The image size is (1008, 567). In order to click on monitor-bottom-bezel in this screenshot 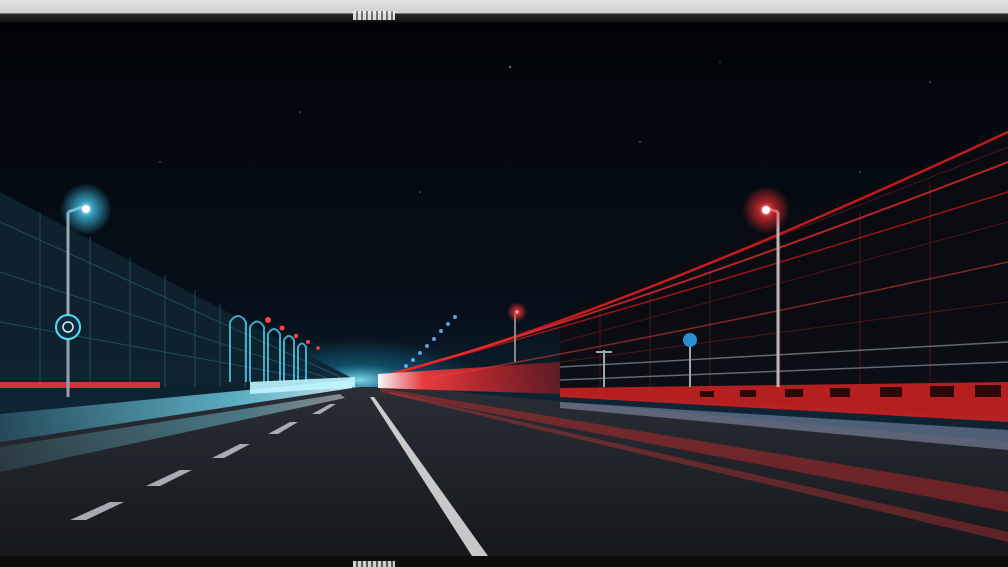, I will do `click(504, 561)`.